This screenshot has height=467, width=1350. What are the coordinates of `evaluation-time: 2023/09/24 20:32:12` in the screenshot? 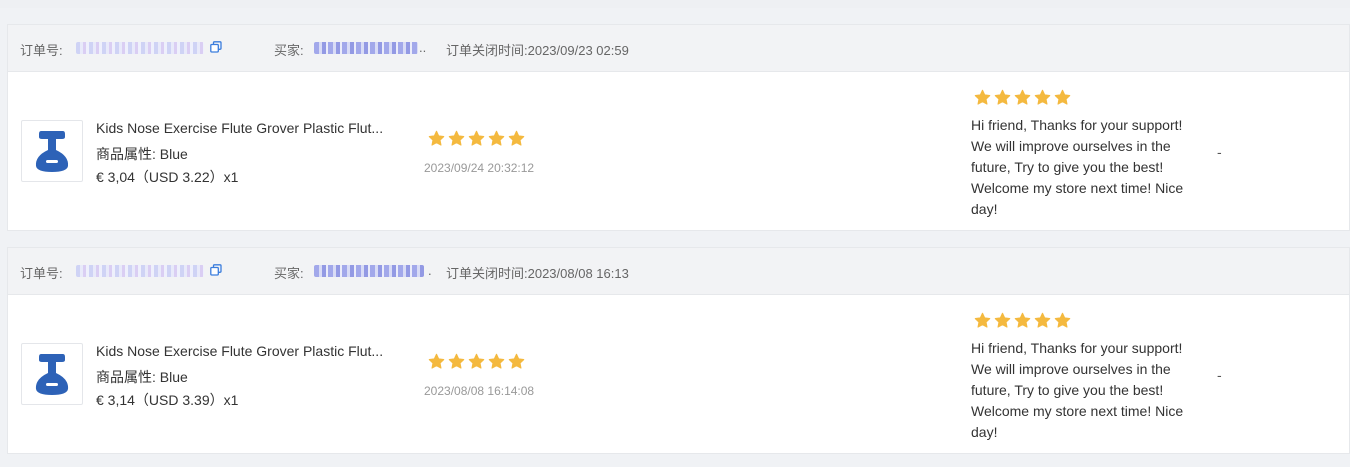 It's located at (479, 168).